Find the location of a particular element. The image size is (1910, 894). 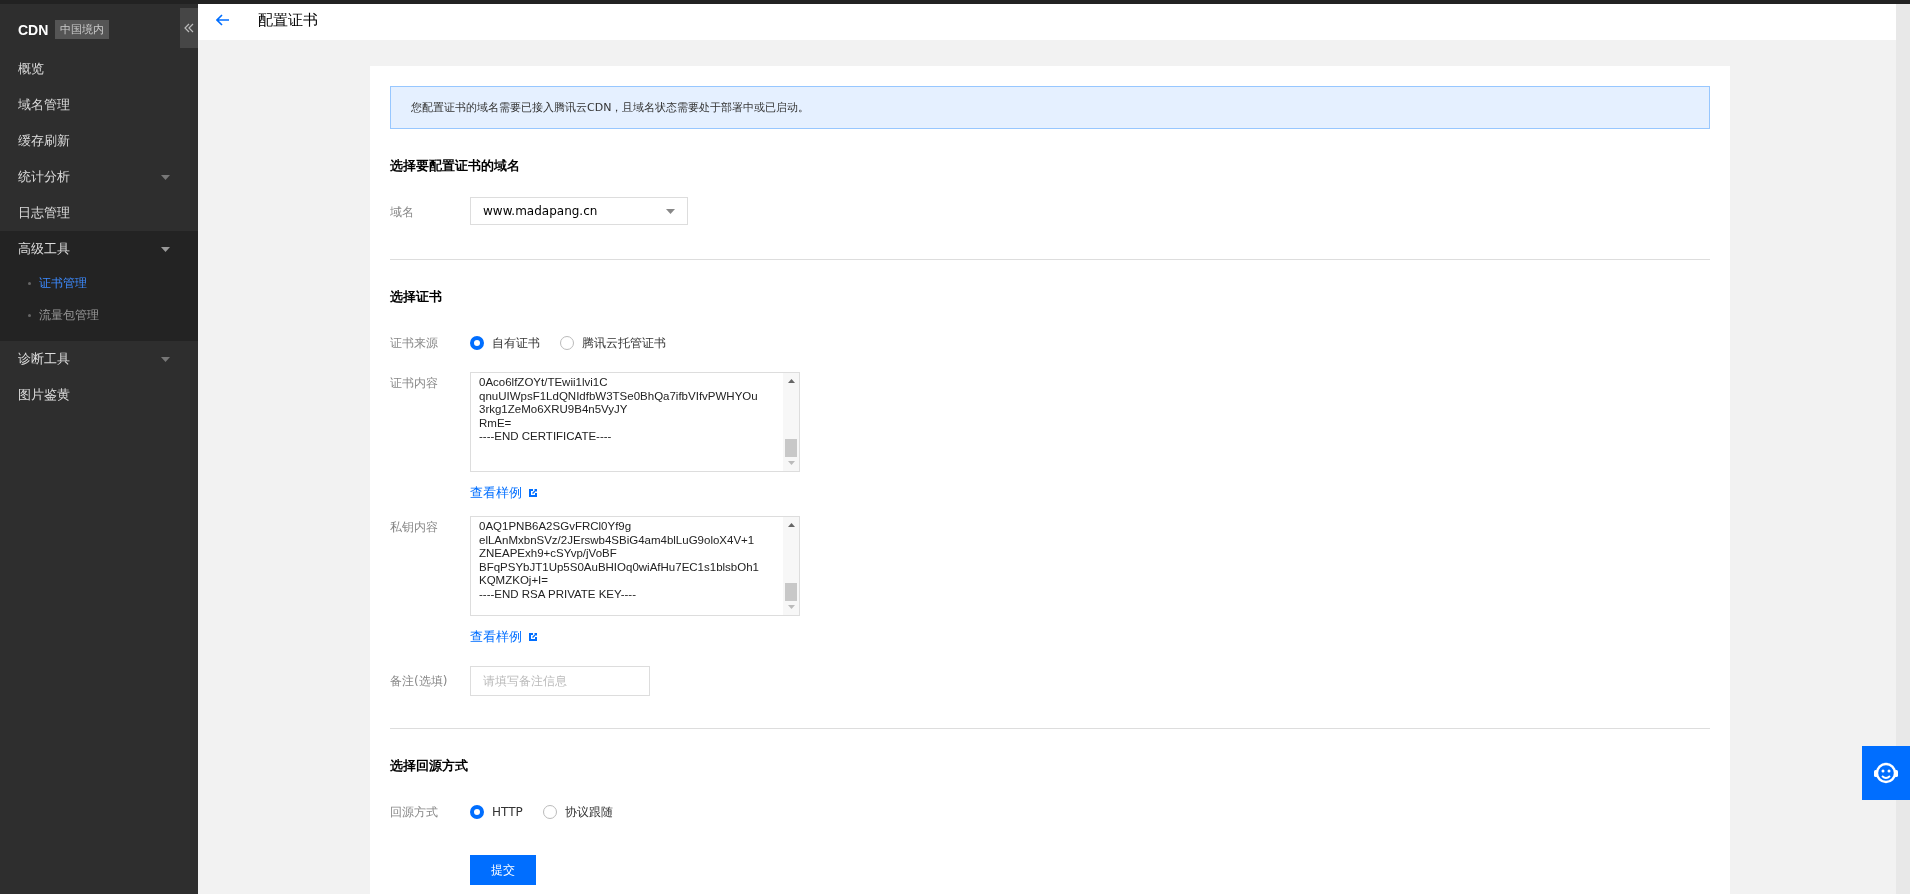

sidebar-item: 日志管理 is located at coordinates (99, 213).